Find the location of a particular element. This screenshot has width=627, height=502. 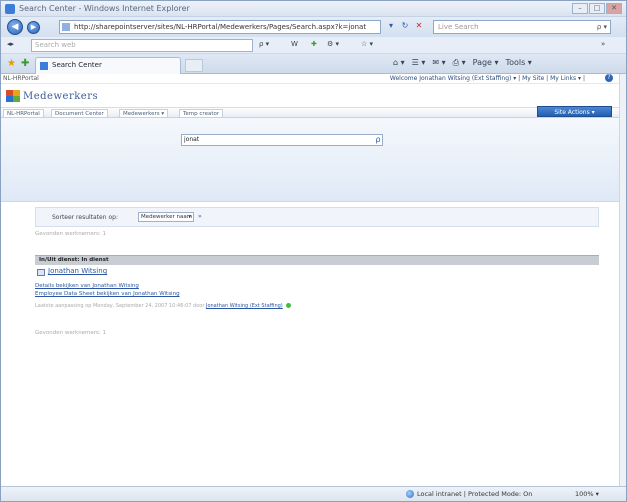

live-search-placeholder: Live Search is located at coordinates (458, 27).